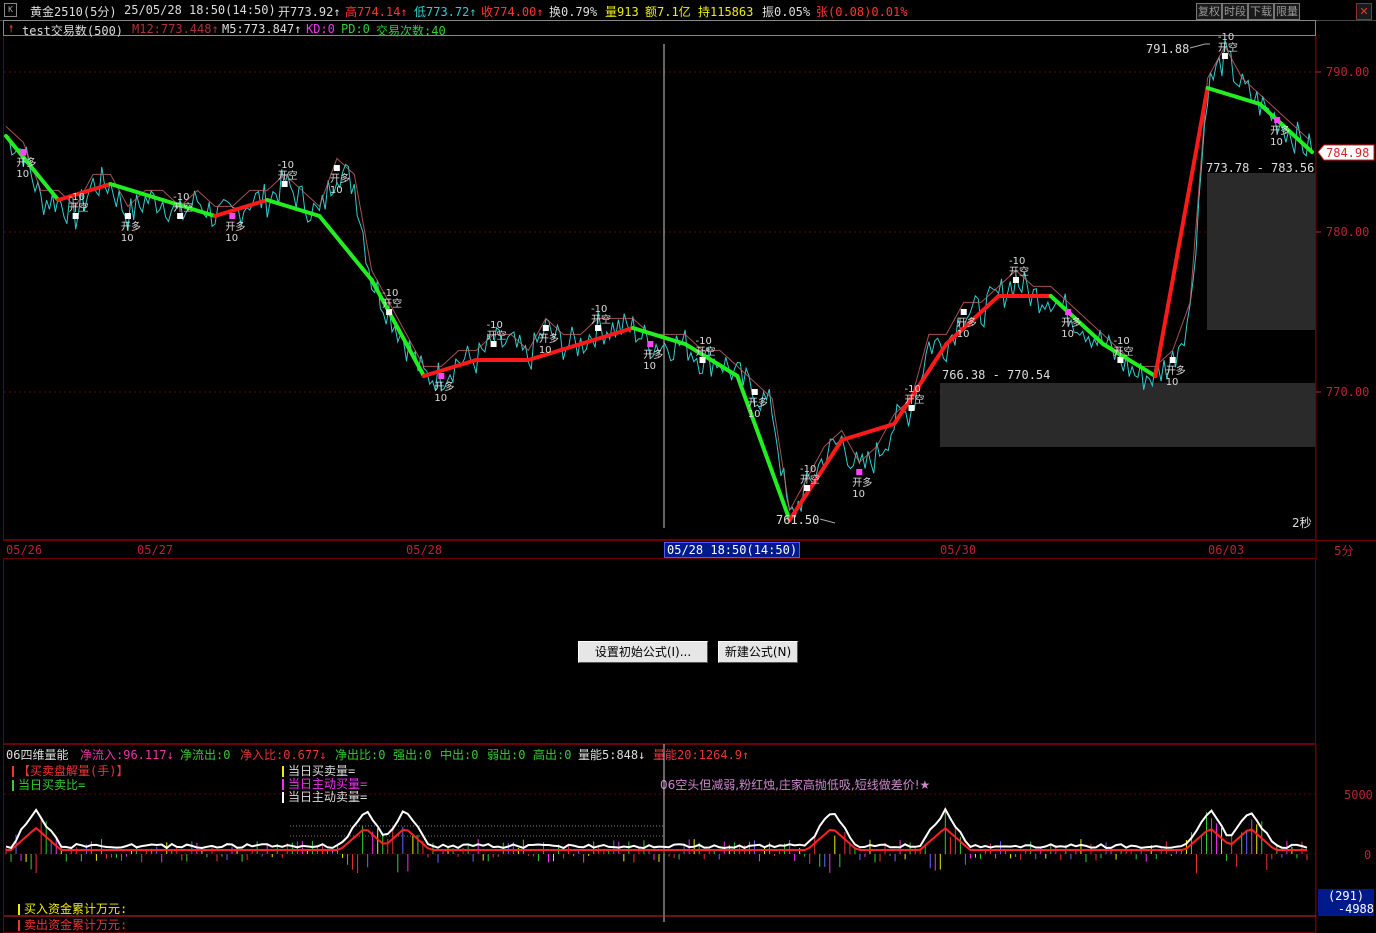  Describe the element at coordinates (72, 924) in the screenshot. I see `sell-cumulative-label: 卖出资金累计万元:` at that location.